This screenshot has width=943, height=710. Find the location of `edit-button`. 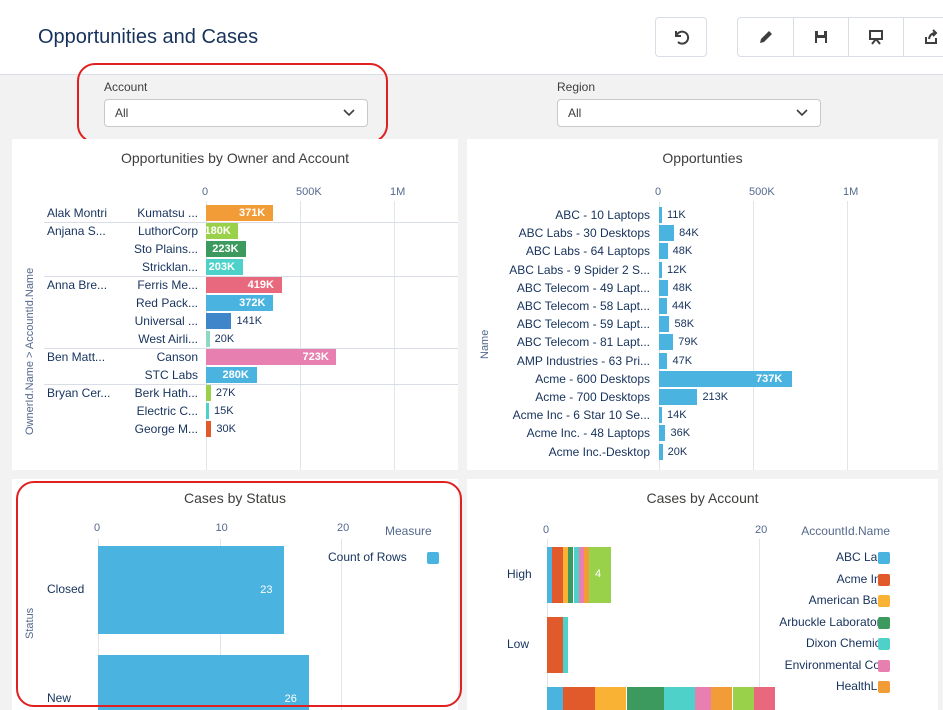

edit-button is located at coordinates (766, 37).